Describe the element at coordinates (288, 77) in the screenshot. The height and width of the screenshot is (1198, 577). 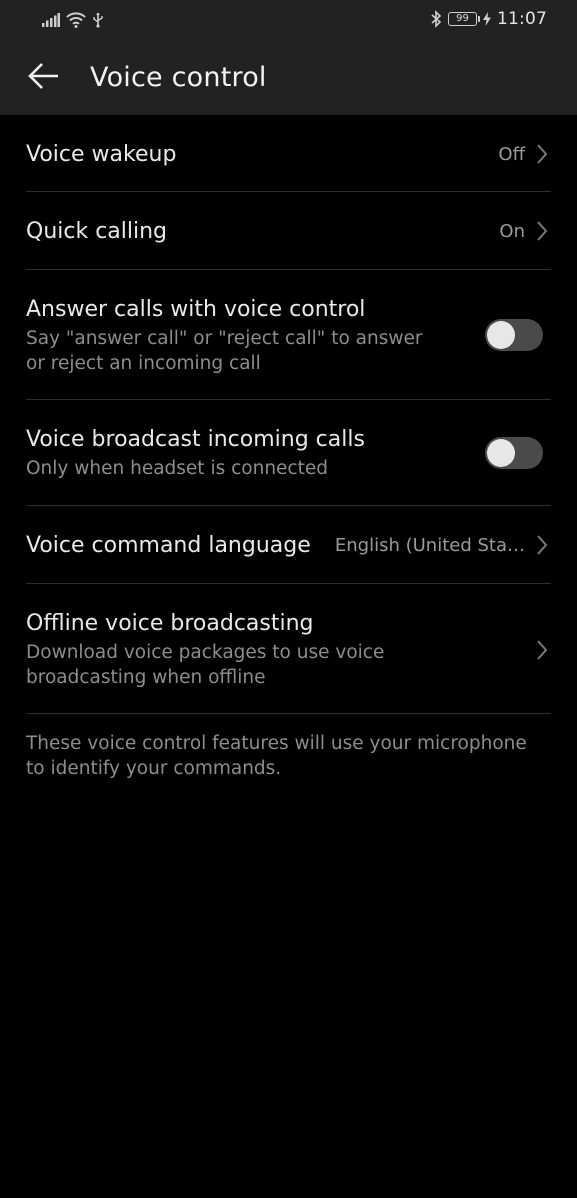
I see `app-bar: Voice control` at that location.